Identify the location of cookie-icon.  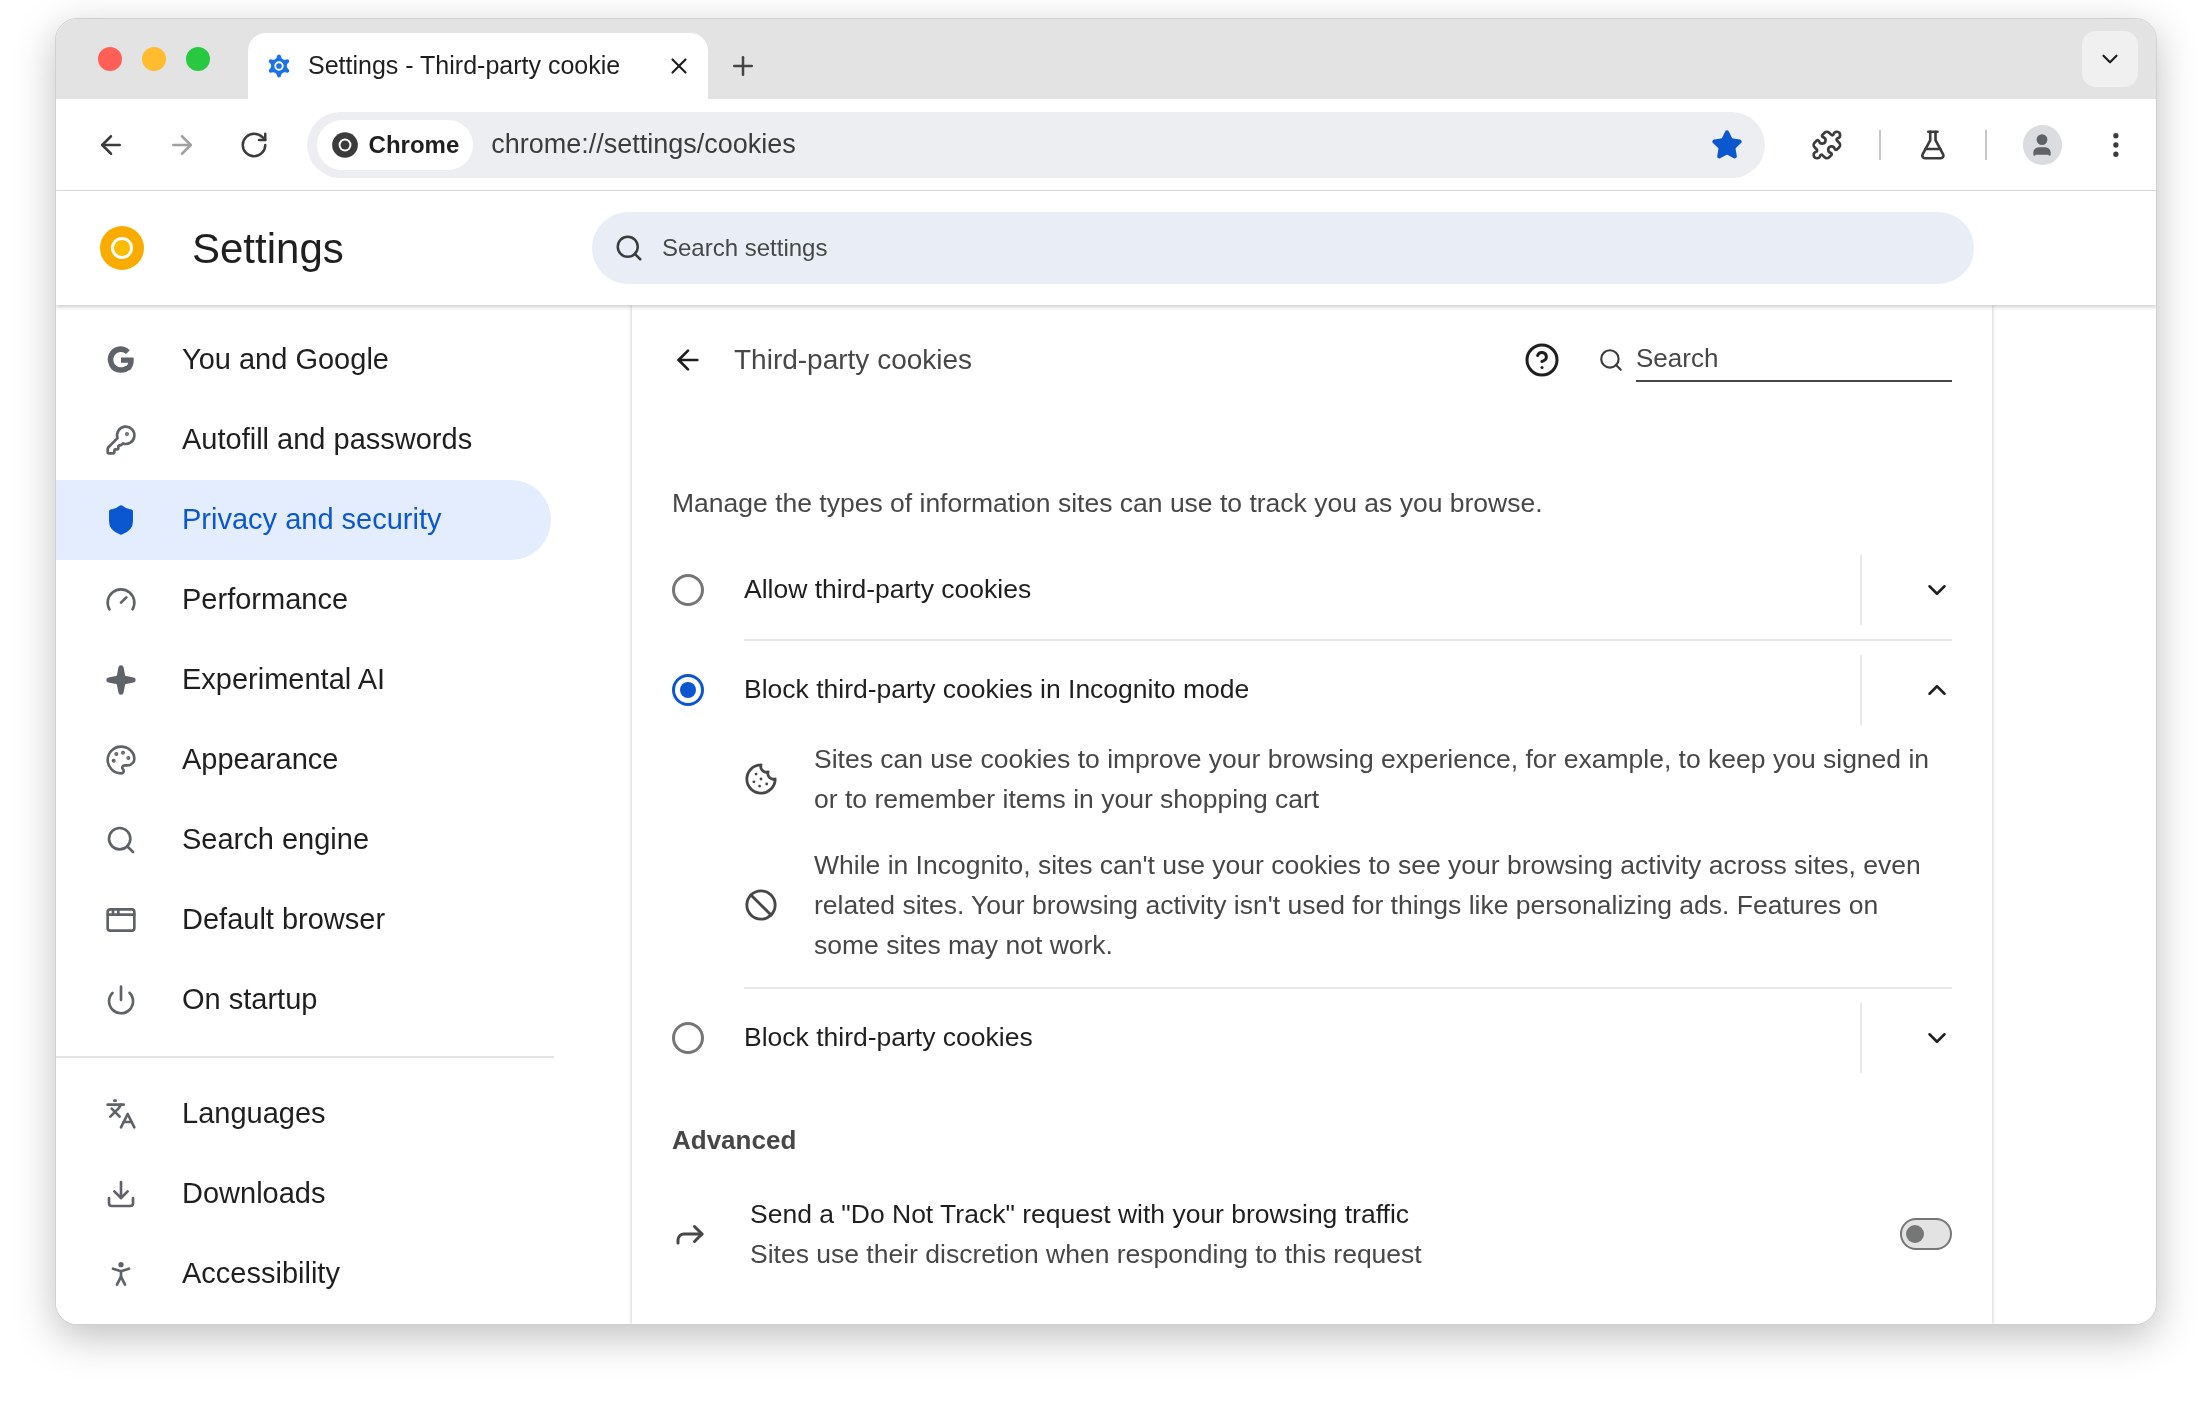
(761, 779).